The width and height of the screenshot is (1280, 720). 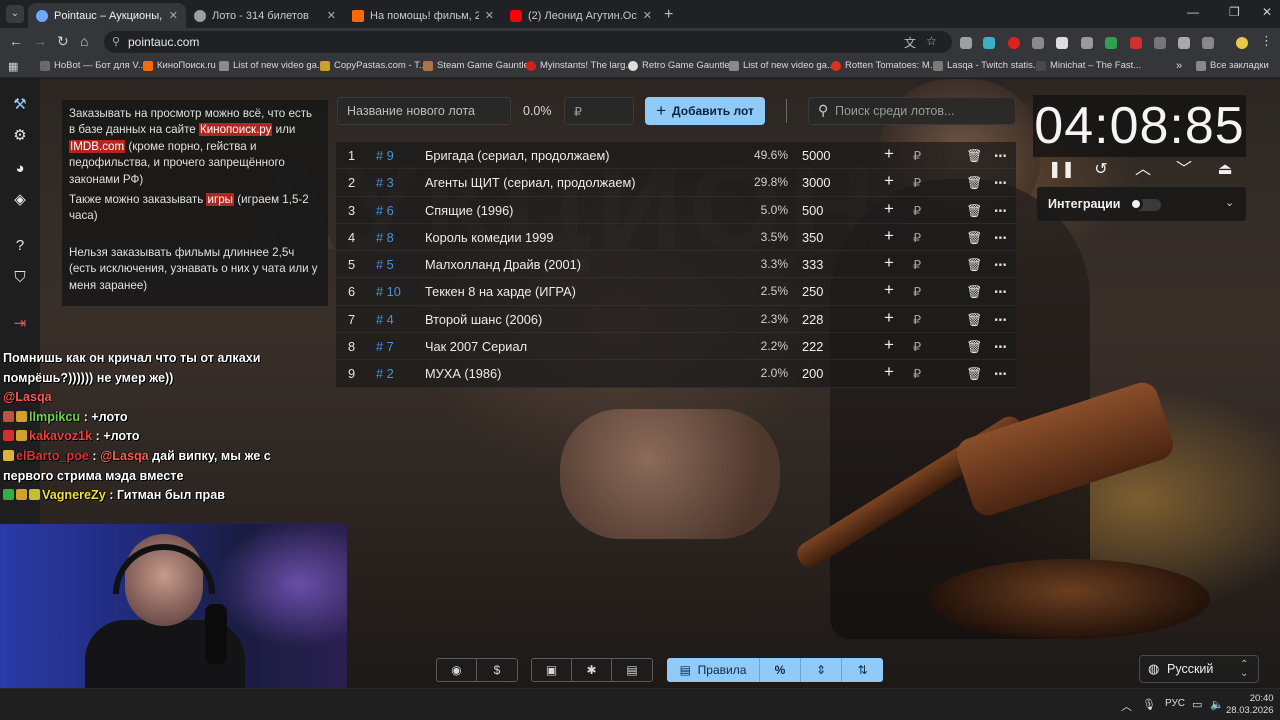 I want to click on lot-amount: 333, so click(x=812, y=264).